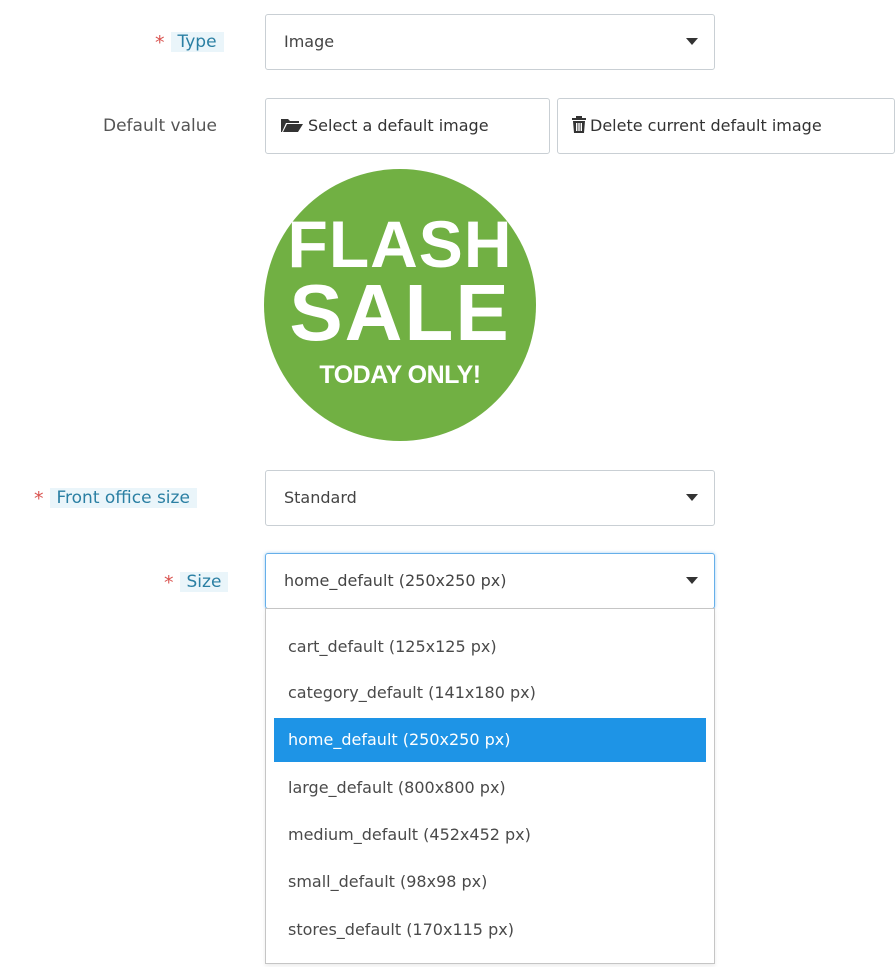 The image size is (895, 967). I want to click on type-select: Image, so click(490, 42).